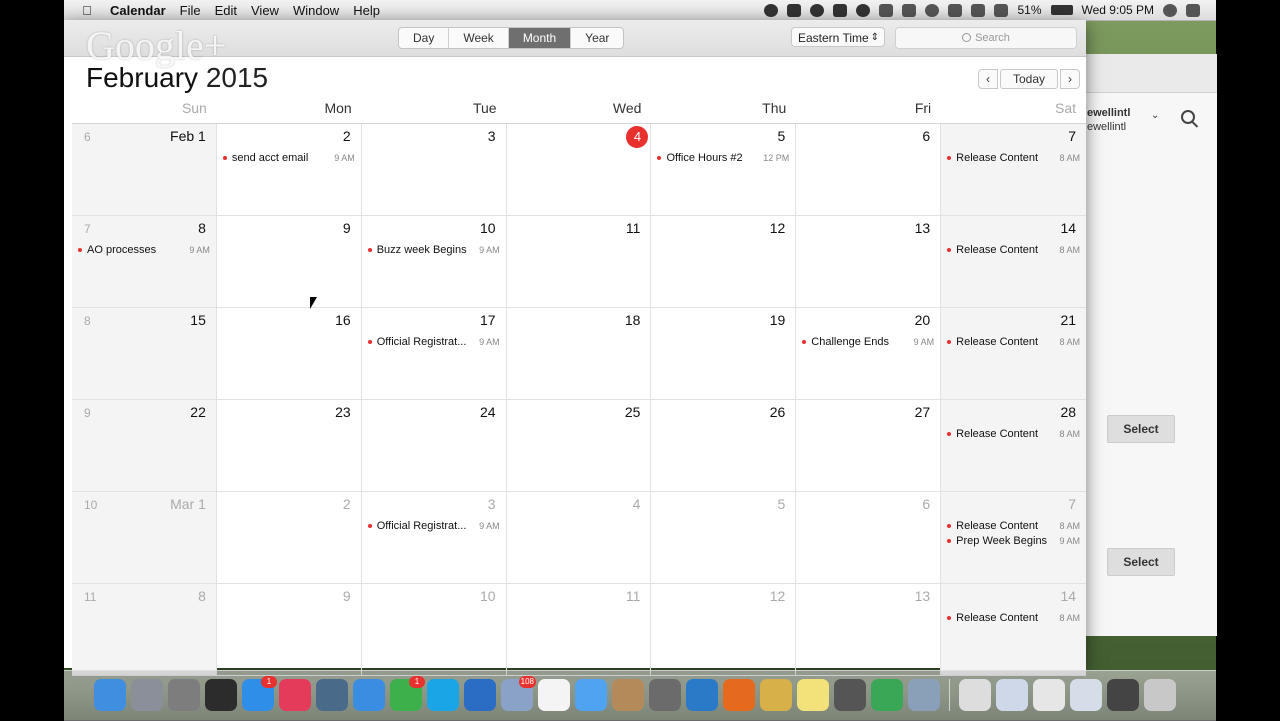 Image resolution: width=1280 pixels, height=721 pixels. Describe the element at coordinates (591, 695) in the screenshot. I see `messages-icon` at that location.